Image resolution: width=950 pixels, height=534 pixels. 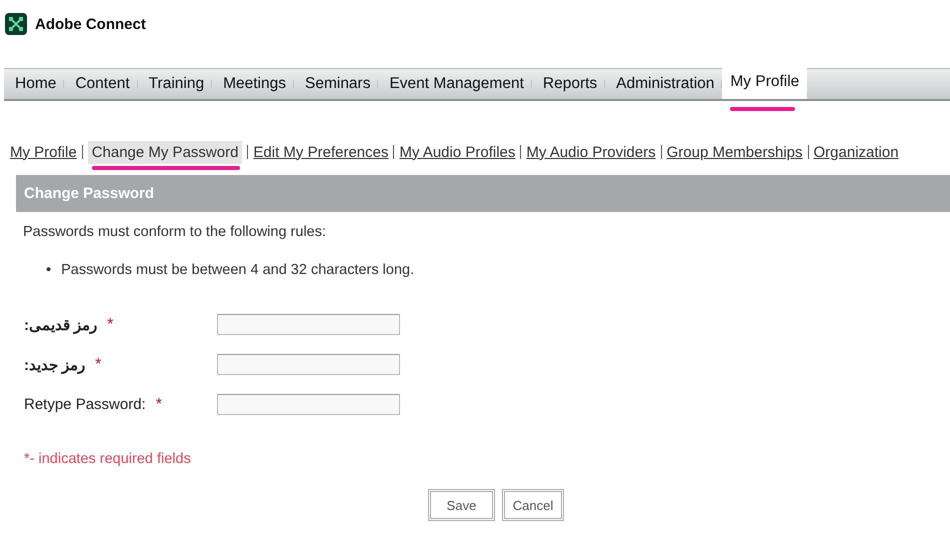 What do you see at coordinates (252, 84) in the screenshot?
I see `nav-tab: Meetings` at bounding box center [252, 84].